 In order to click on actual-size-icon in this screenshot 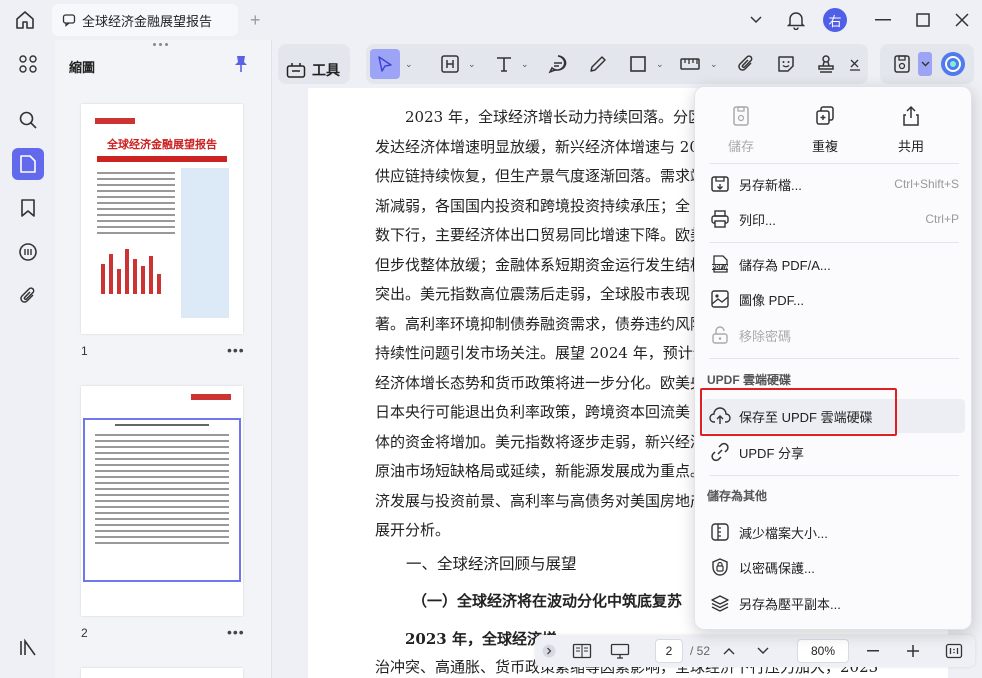, I will do `click(954, 651)`.